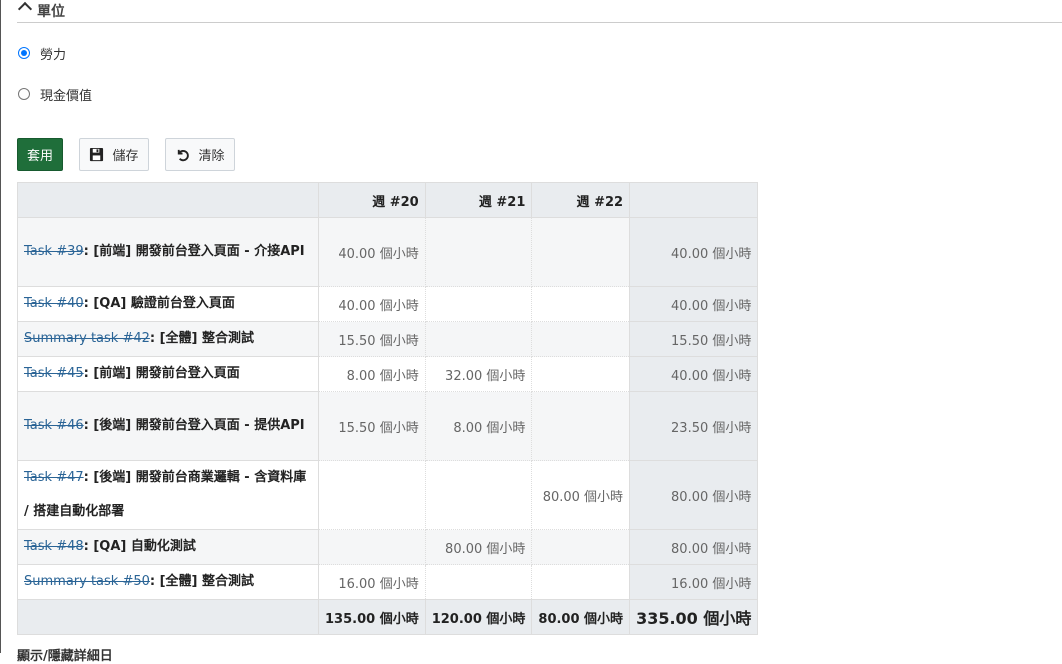 Image resolution: width=1062 pixels, height=664 pixels. I want to click on radio-effort, so click(24, 53).